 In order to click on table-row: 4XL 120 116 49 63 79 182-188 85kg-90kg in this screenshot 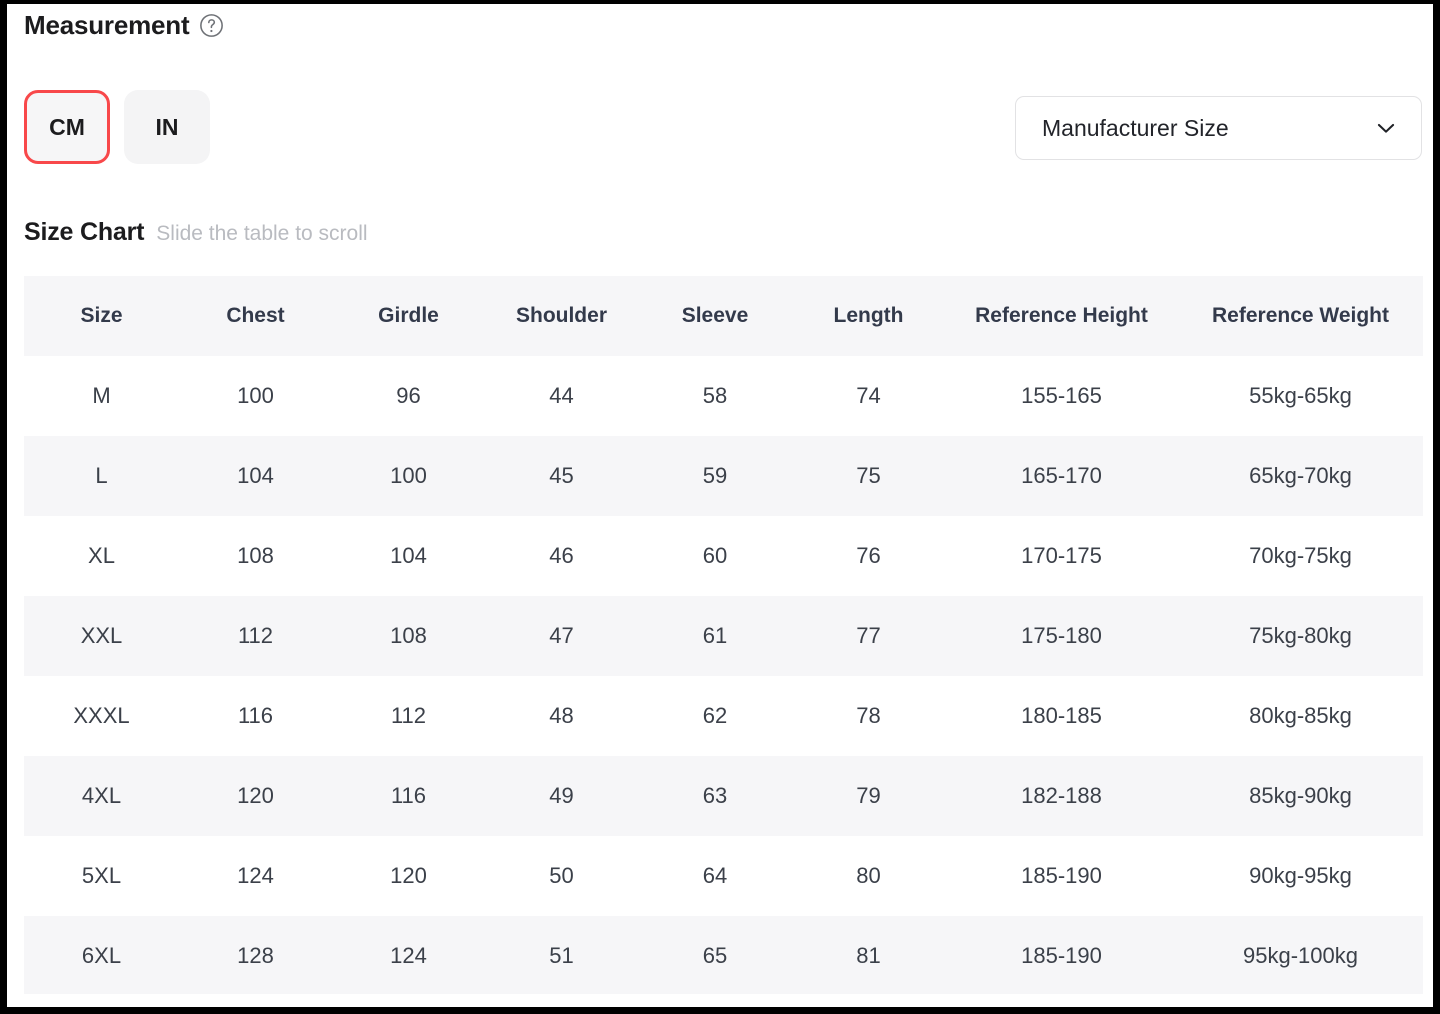, I will do `click(723, 796)`.